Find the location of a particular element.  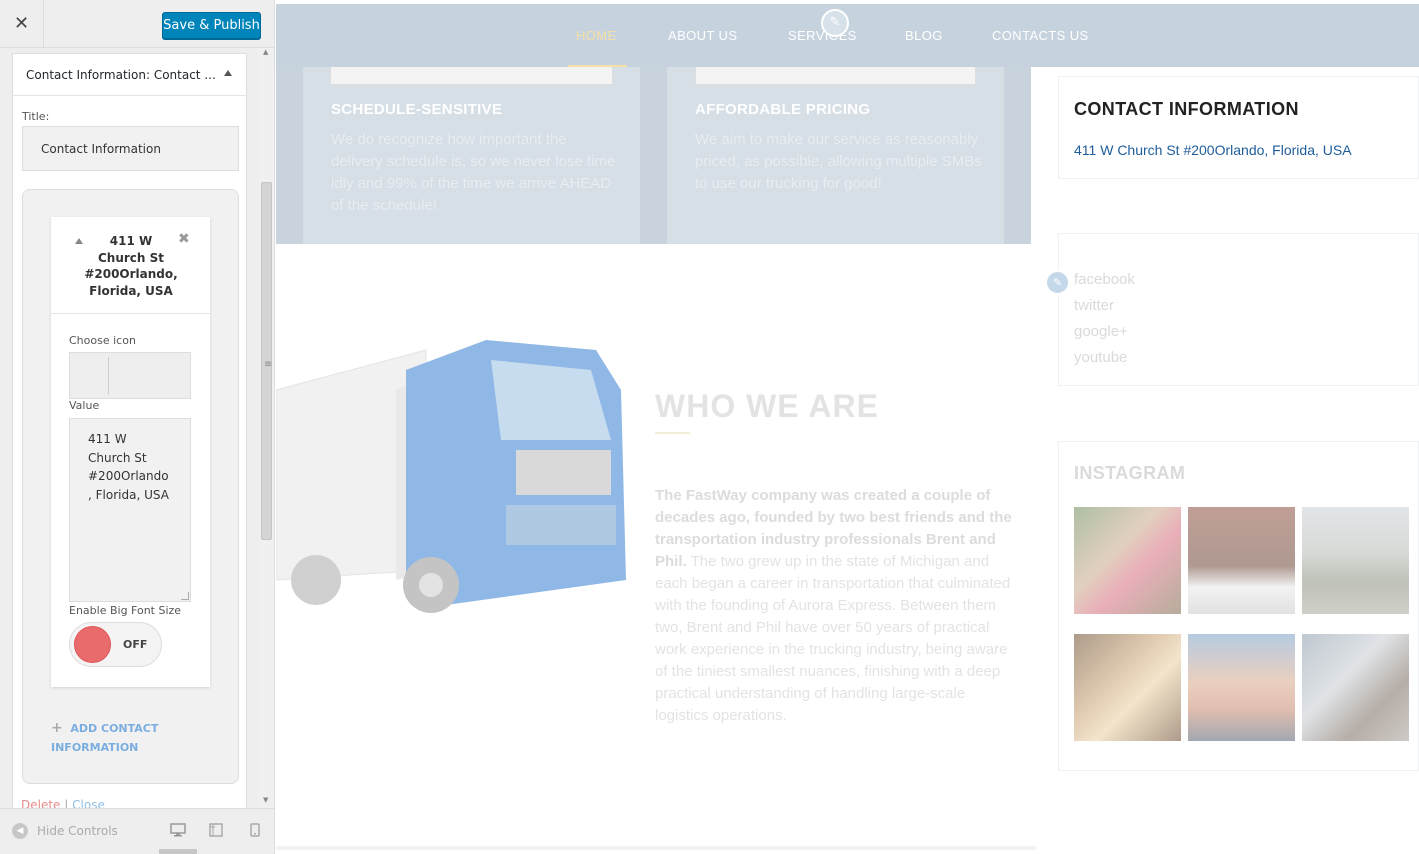

add-contact-label: ADD CONTACT INFORMATION is located at coordinates (105, 738).